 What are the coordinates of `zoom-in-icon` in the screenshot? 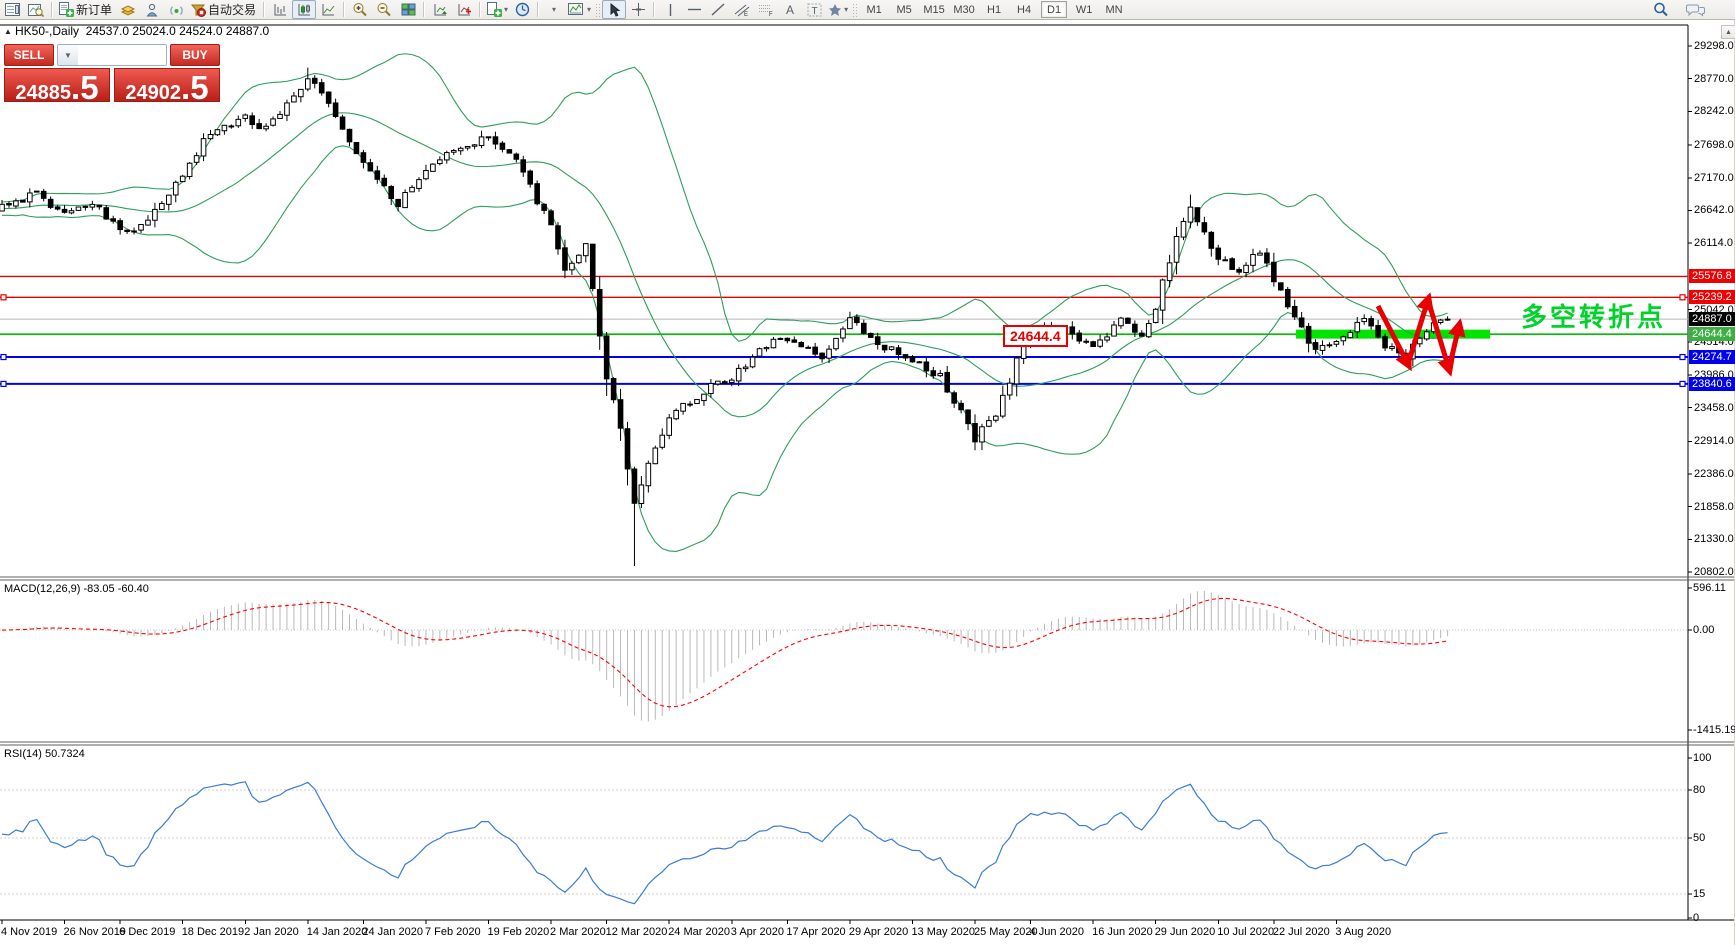 It's located at (360, 9).